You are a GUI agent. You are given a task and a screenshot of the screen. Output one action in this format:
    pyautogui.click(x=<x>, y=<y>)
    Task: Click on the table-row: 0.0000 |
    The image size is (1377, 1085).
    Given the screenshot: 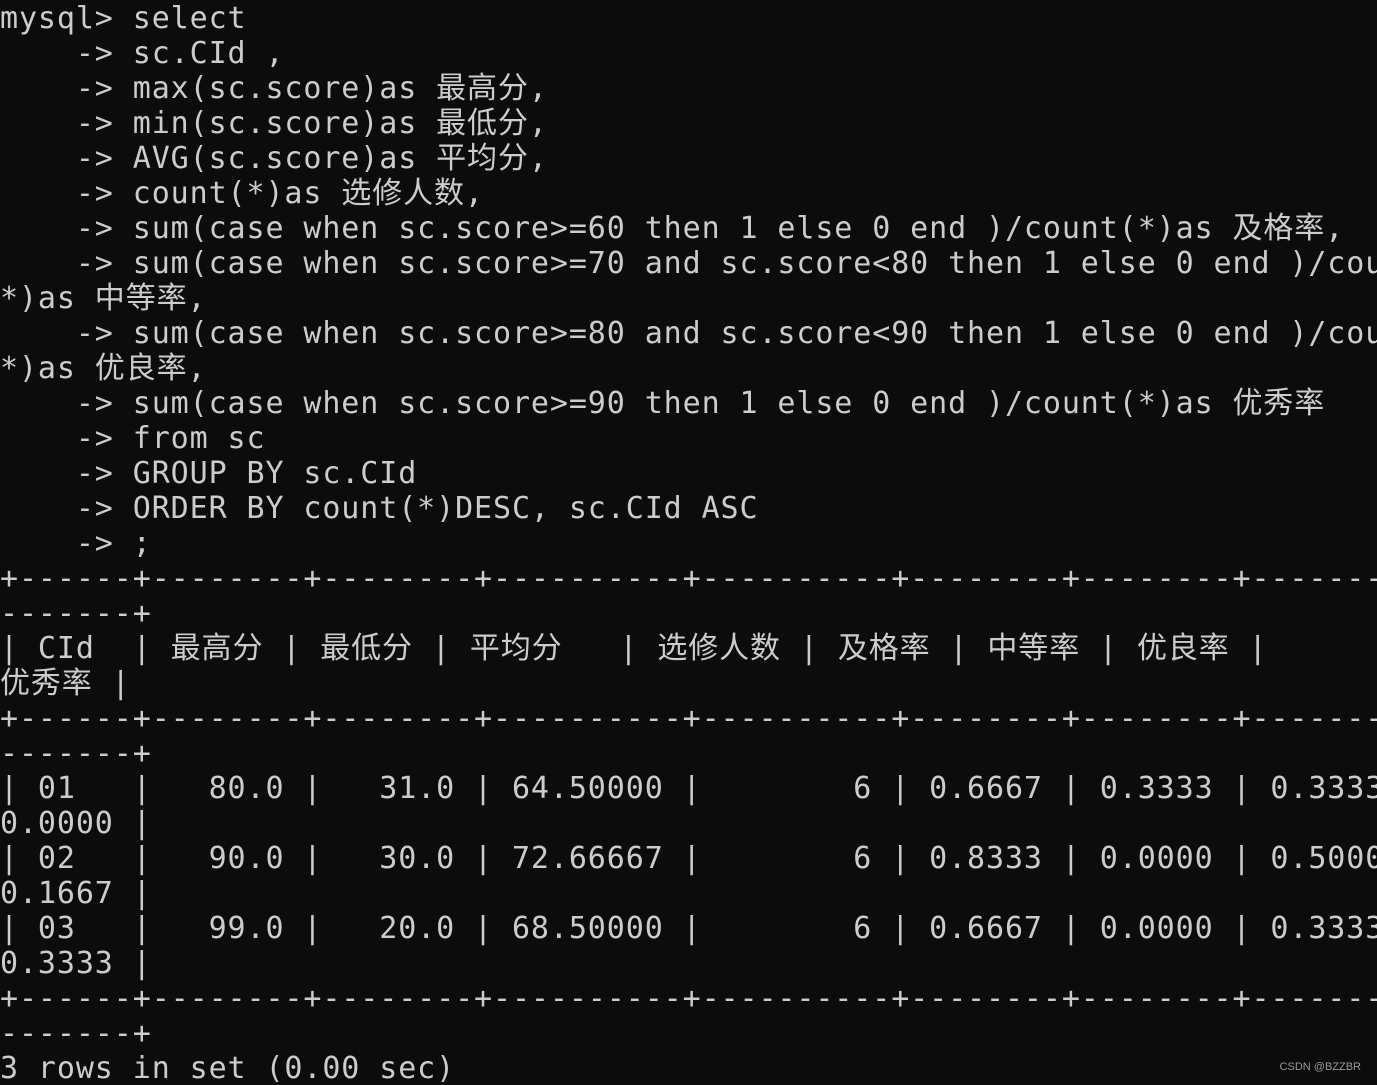 What is the action you would take?
    pyautogui.click(x=76, y=823)
    